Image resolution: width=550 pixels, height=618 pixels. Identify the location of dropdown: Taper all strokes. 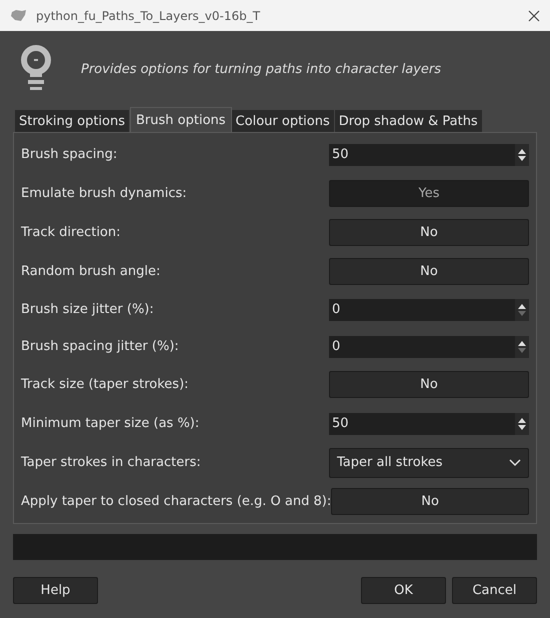
(429, 463).